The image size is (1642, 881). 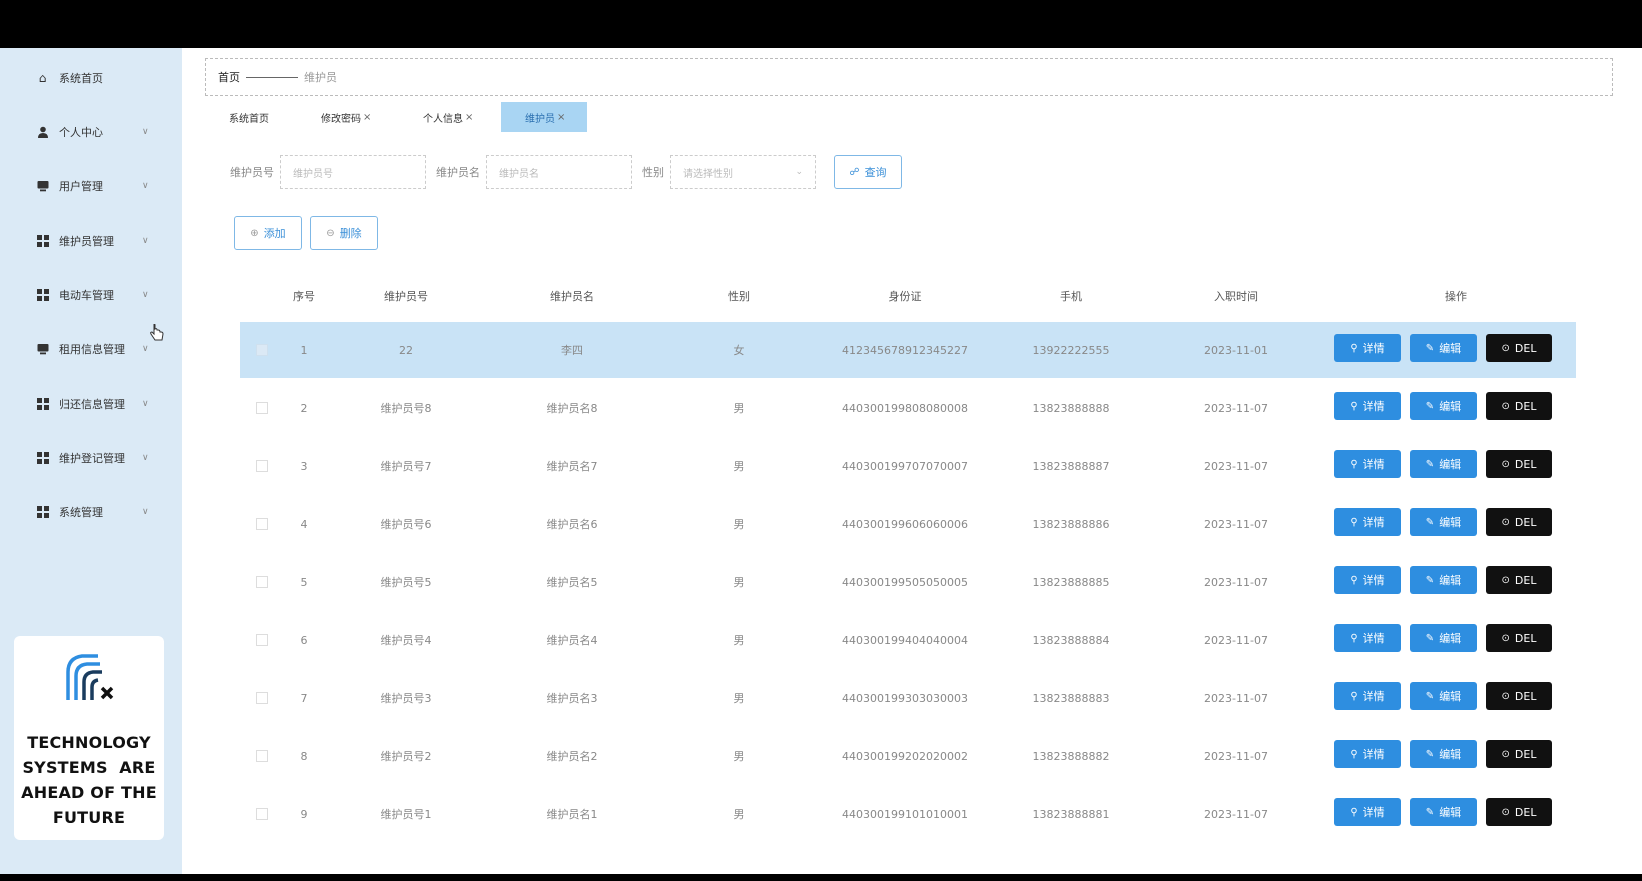 I want to click on id-card-cell: 440300199303030003, so click(x=905, y=698).